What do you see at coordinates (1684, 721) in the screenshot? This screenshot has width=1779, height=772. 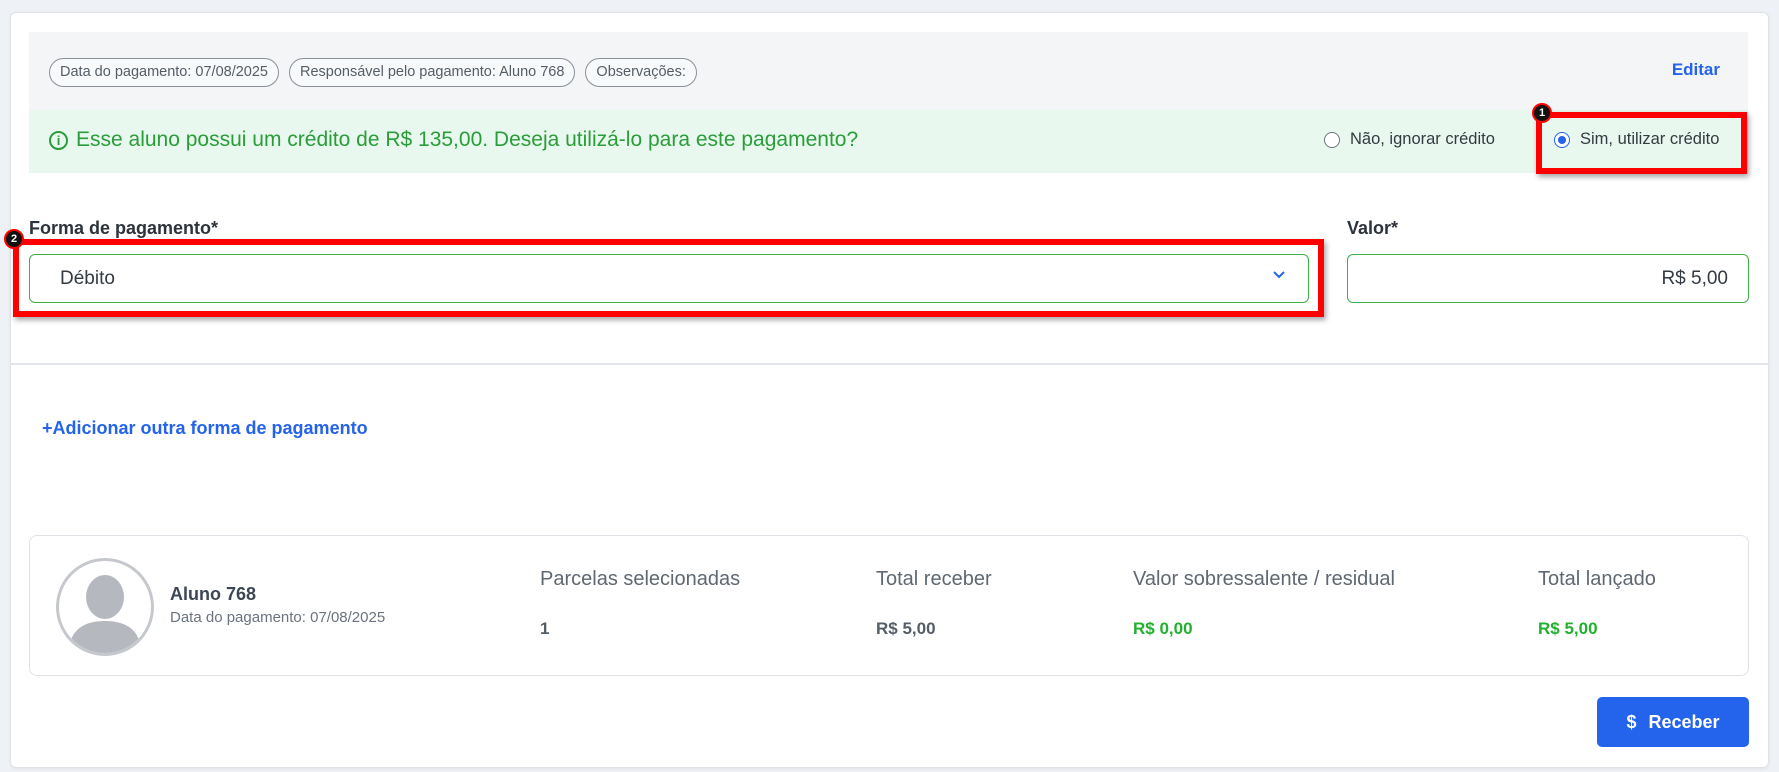 I see `receive-button-label: Receber` at bounding box center [1684, 721].